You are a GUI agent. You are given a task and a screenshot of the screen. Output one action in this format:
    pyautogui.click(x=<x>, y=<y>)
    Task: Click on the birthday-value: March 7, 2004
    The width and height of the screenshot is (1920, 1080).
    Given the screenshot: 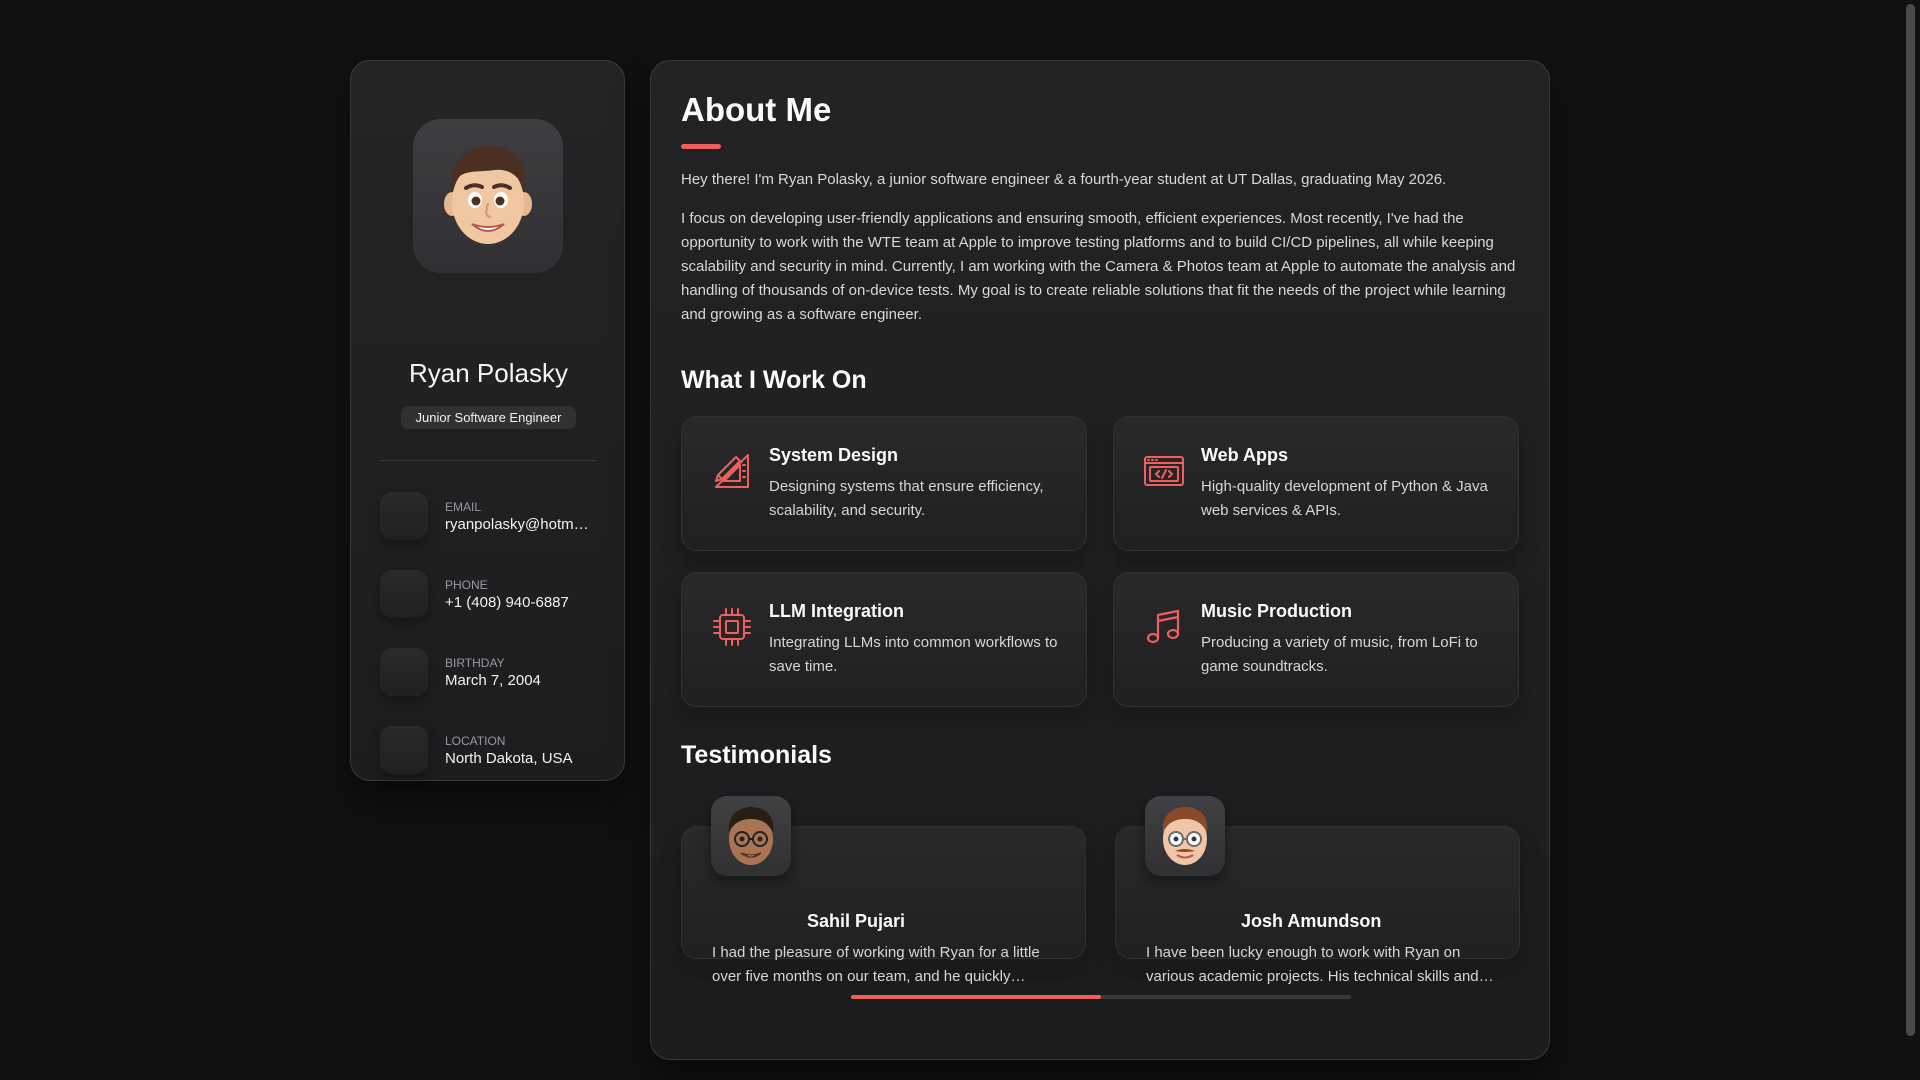 What is the action you would take?
    pyautogui.click(x=493, y=680)
    